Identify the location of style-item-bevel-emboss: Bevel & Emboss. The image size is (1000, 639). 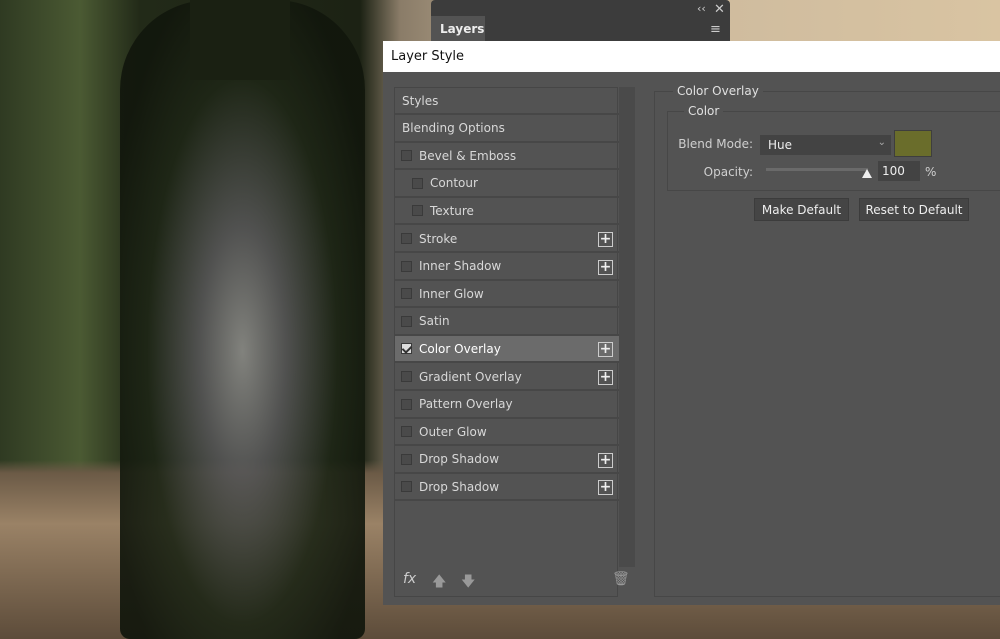
(507, 157).